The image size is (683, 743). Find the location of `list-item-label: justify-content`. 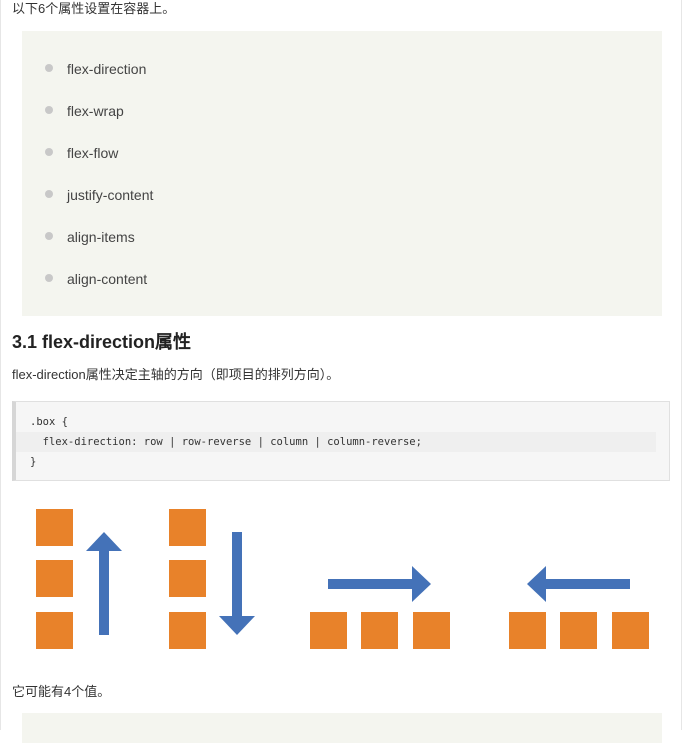

list-item-label: justify-content is located at coordinates (110, 195).